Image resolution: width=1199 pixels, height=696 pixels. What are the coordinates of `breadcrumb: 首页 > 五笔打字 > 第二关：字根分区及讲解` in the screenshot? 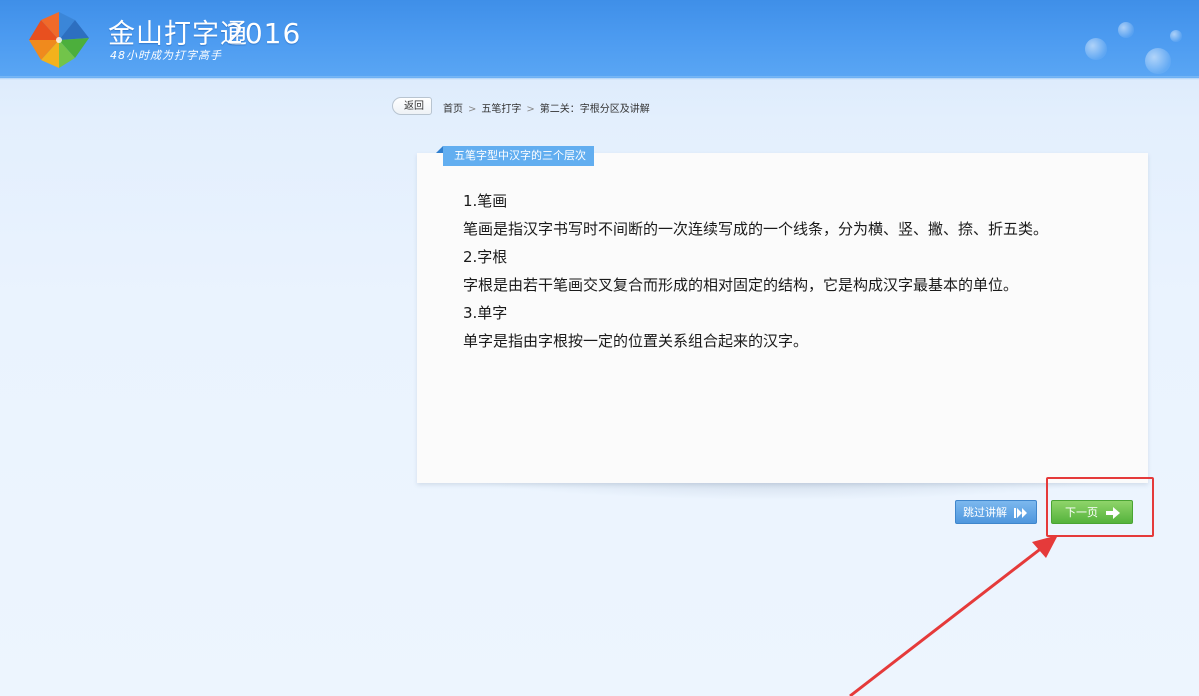 It's located at (546, 107).